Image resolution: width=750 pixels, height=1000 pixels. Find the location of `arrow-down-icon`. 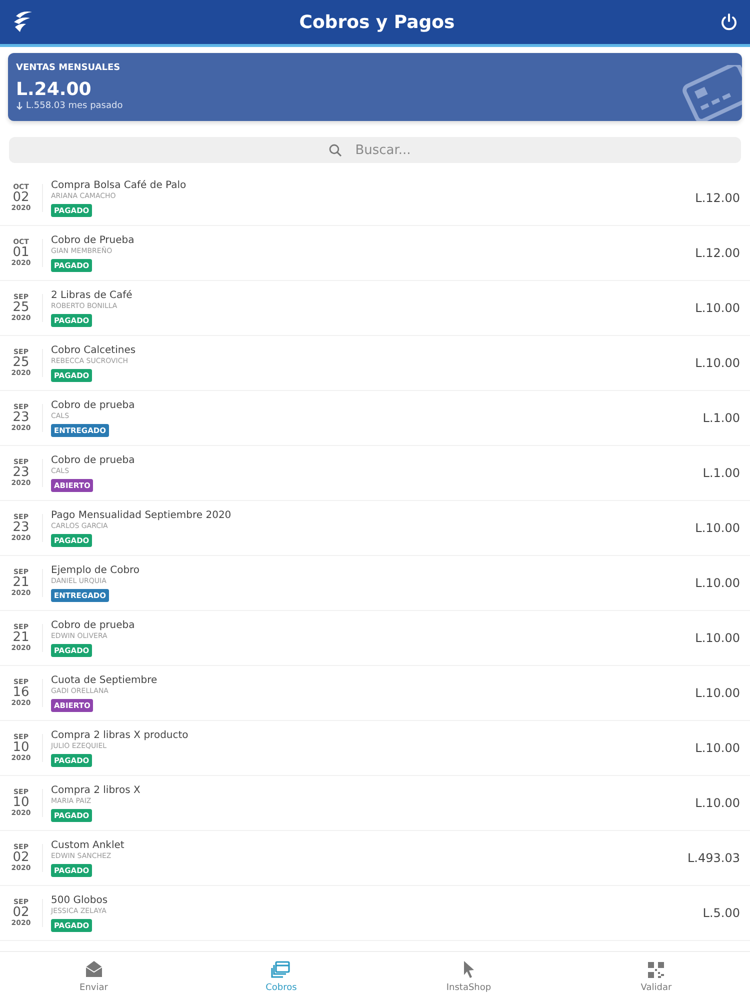

arrow-down-icon is located at coordinates (19, 106).